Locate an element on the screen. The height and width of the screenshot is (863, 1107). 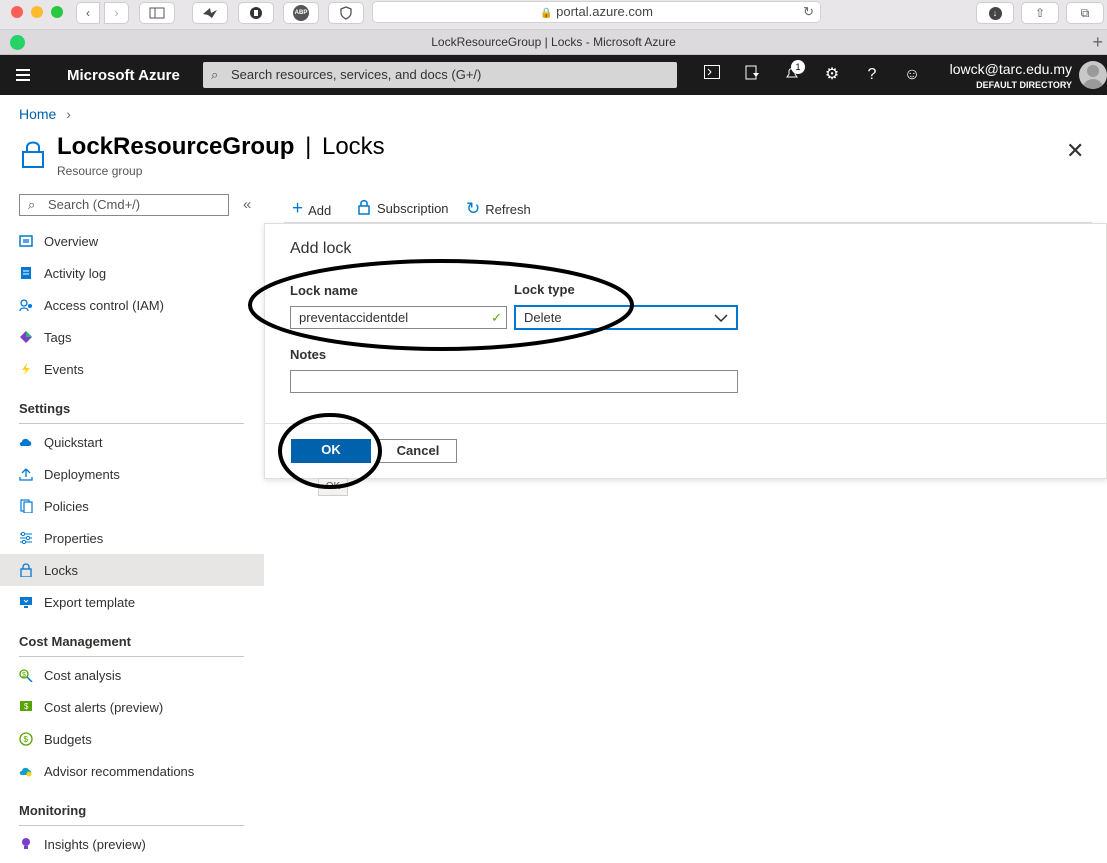
notifications-icon: 1 is located at coordinates (793, 72).